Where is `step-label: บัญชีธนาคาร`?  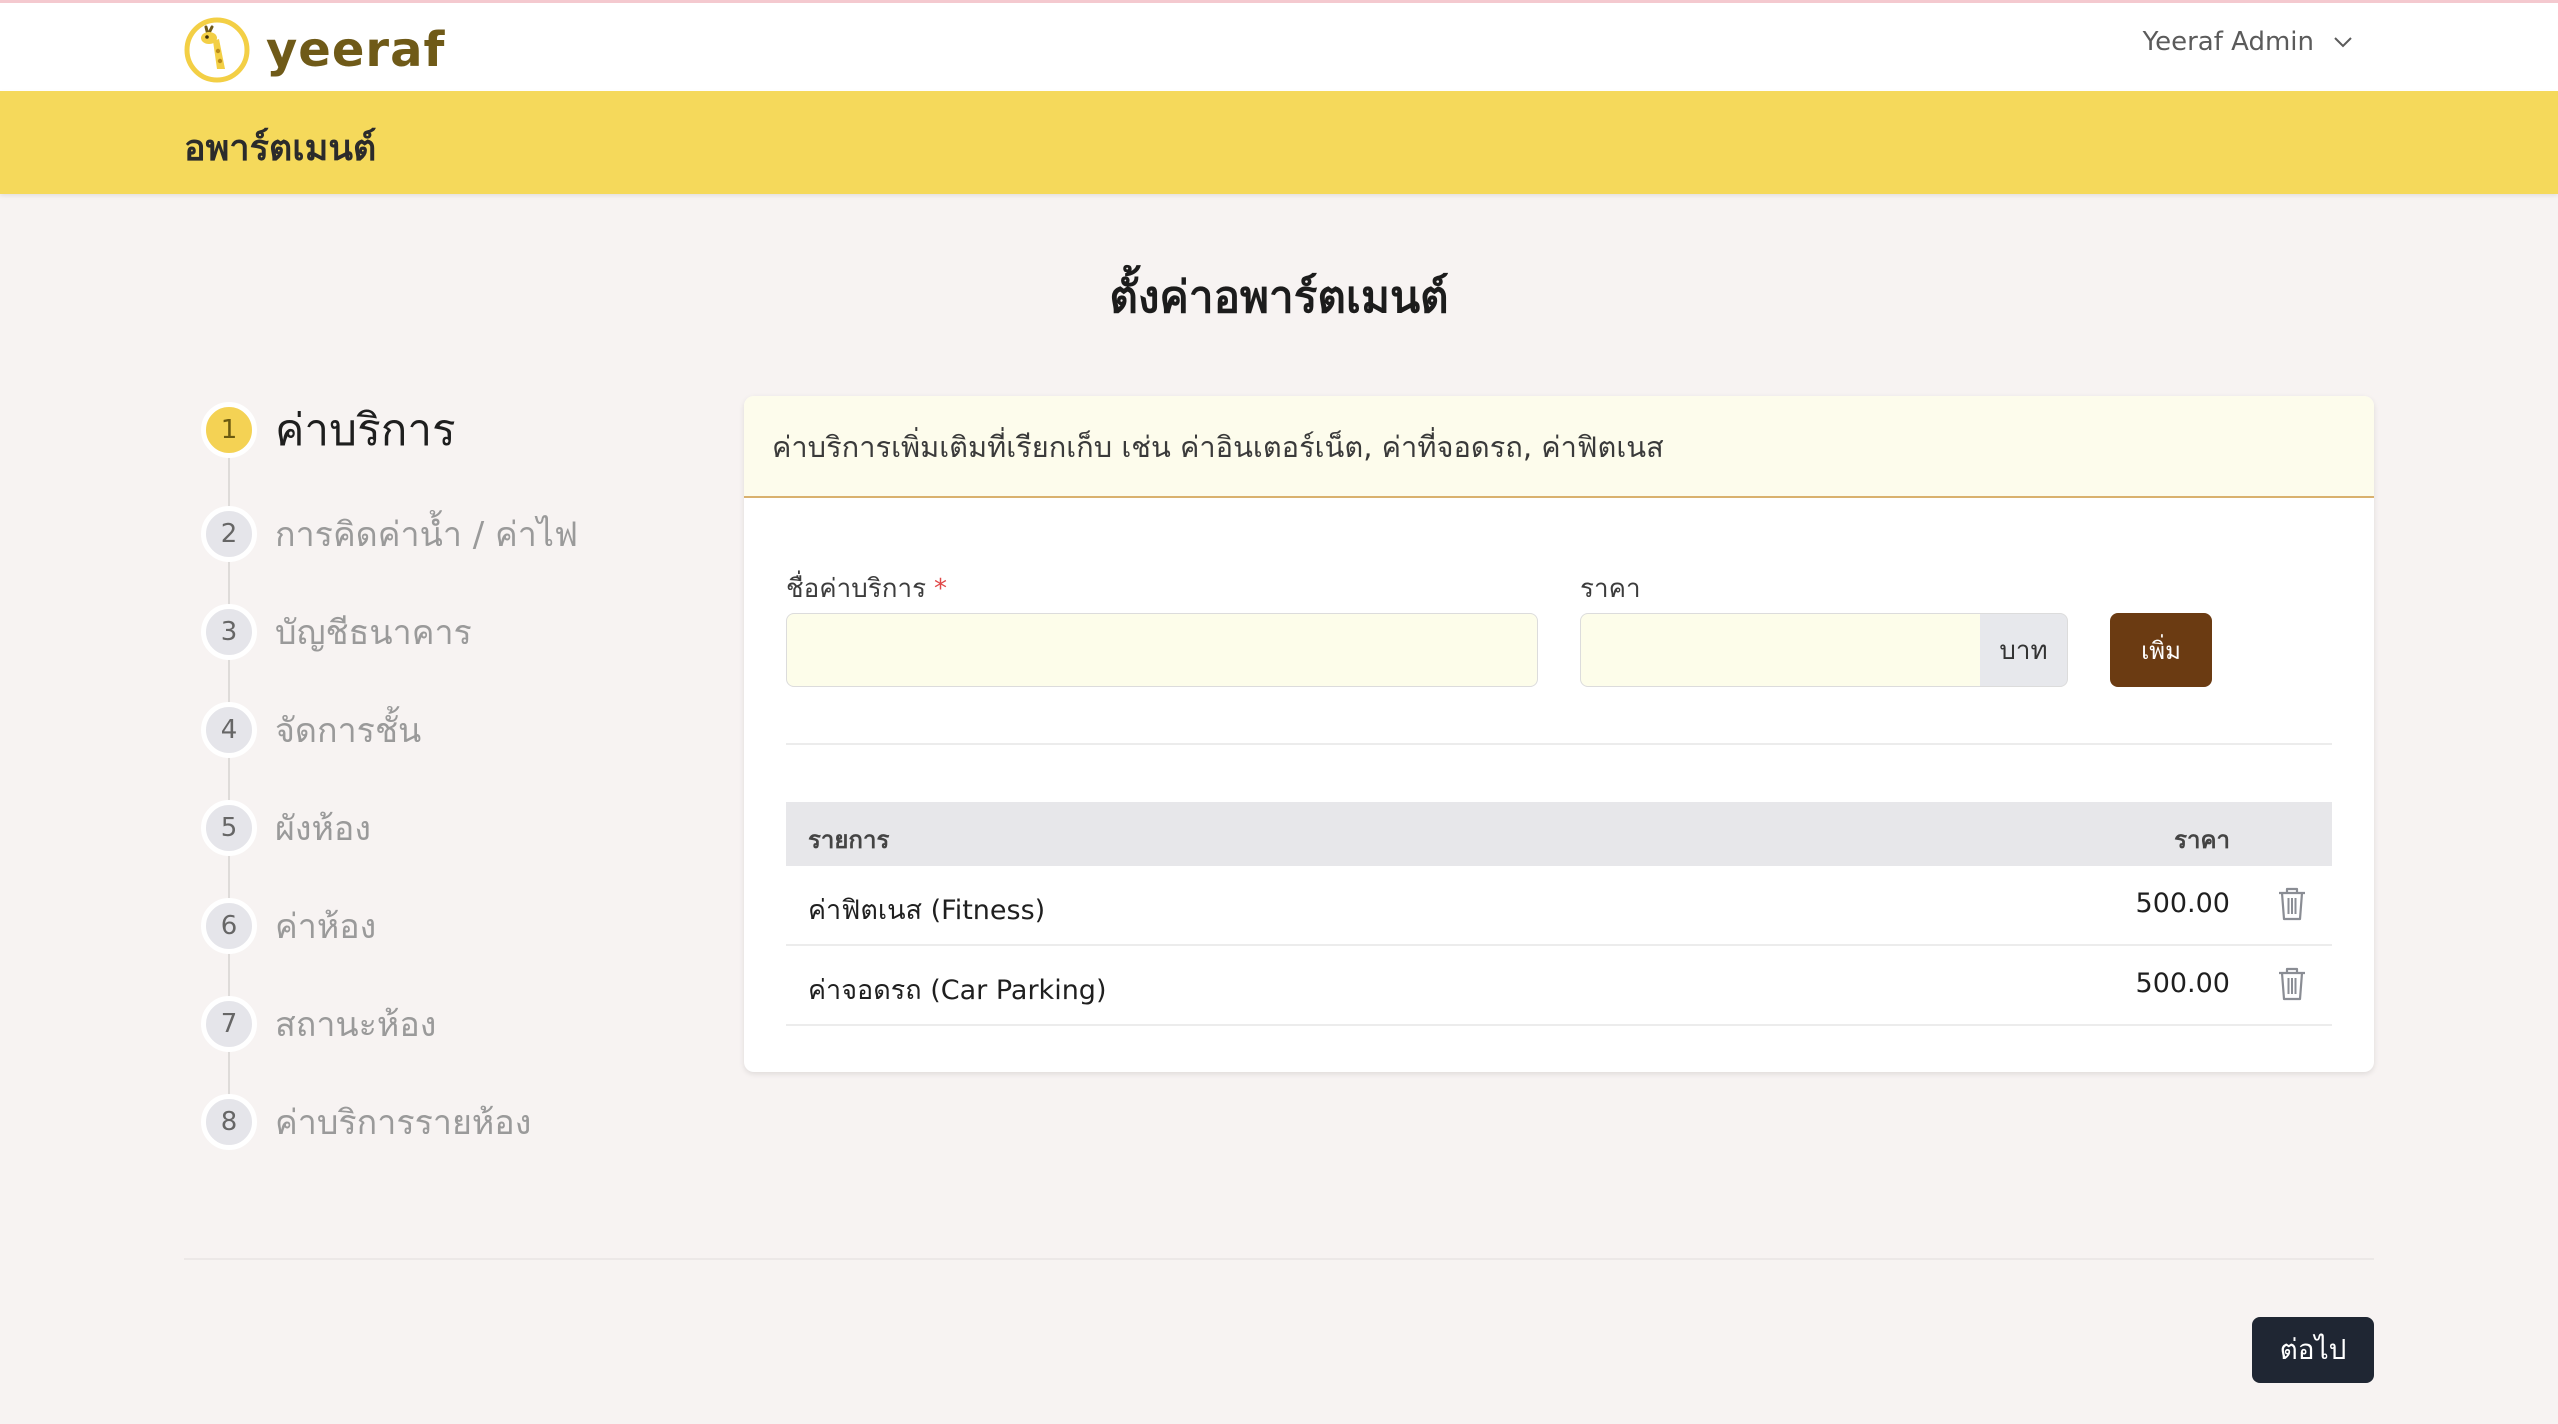 step-label: บัญชีธนาคาร is located at coordinates (373, 633).